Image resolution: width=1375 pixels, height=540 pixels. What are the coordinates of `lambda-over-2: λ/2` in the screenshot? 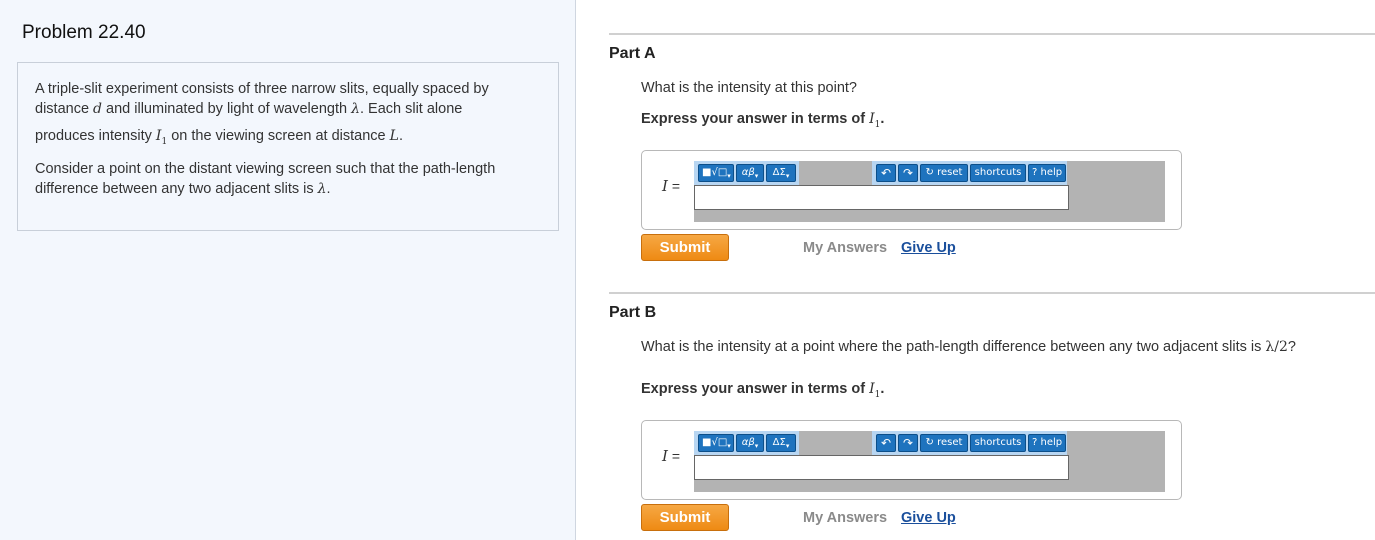 It's located at (1276, 347).